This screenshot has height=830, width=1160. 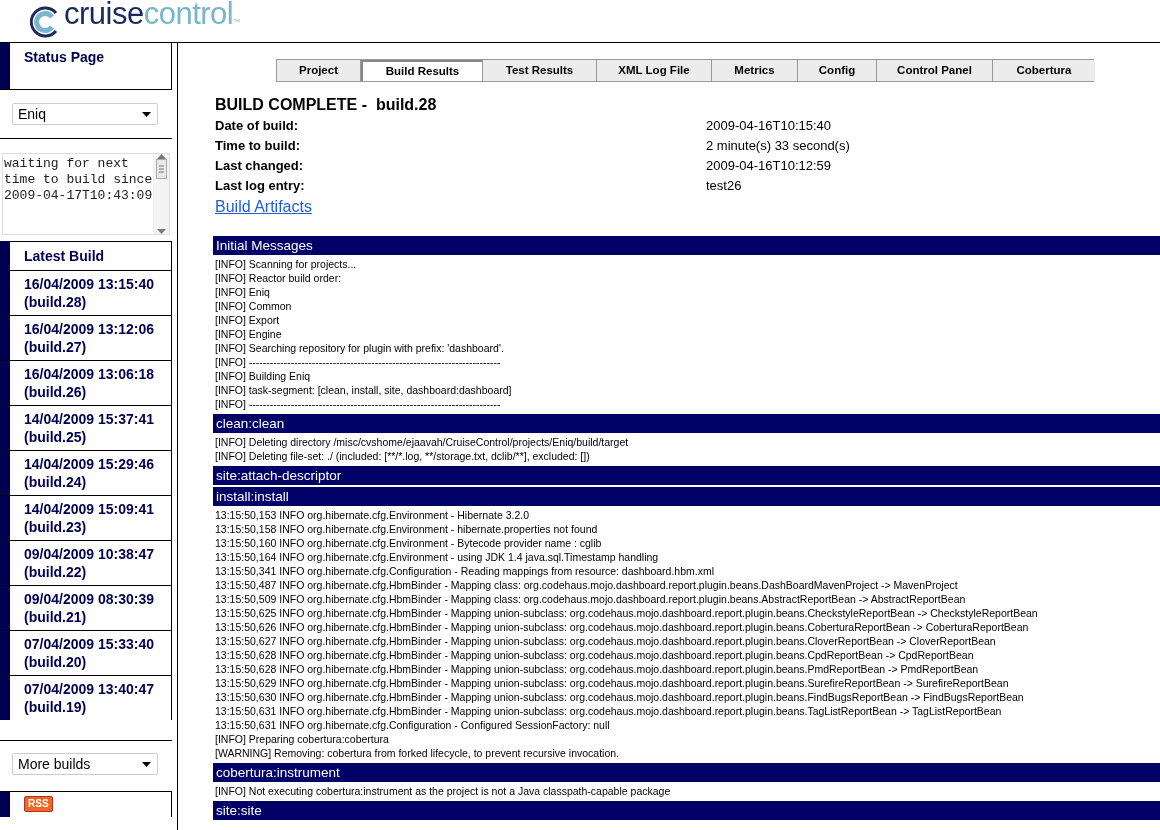 I want to click on section-header: clean:clean, so click(x=686, y=423).